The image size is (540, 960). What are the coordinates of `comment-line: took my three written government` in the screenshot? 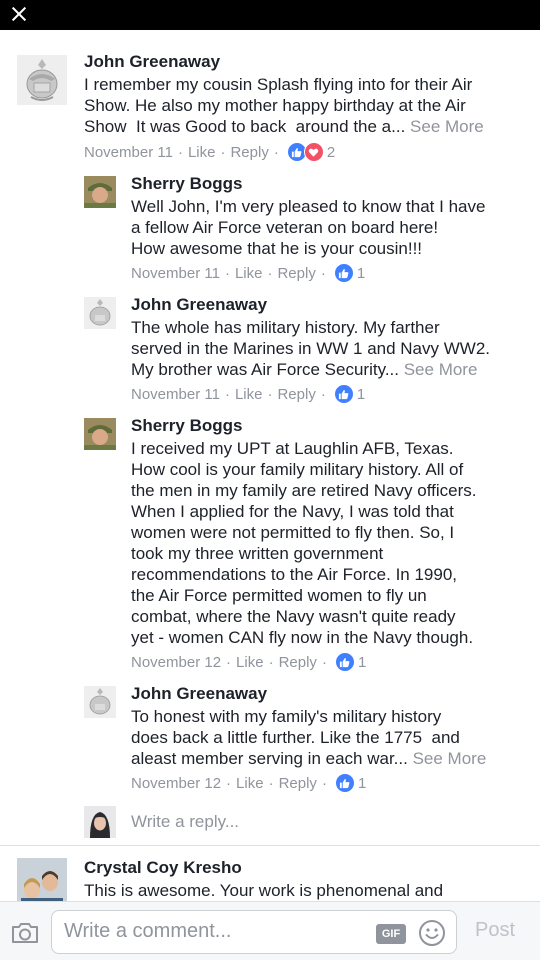 It's located at (257, 553).